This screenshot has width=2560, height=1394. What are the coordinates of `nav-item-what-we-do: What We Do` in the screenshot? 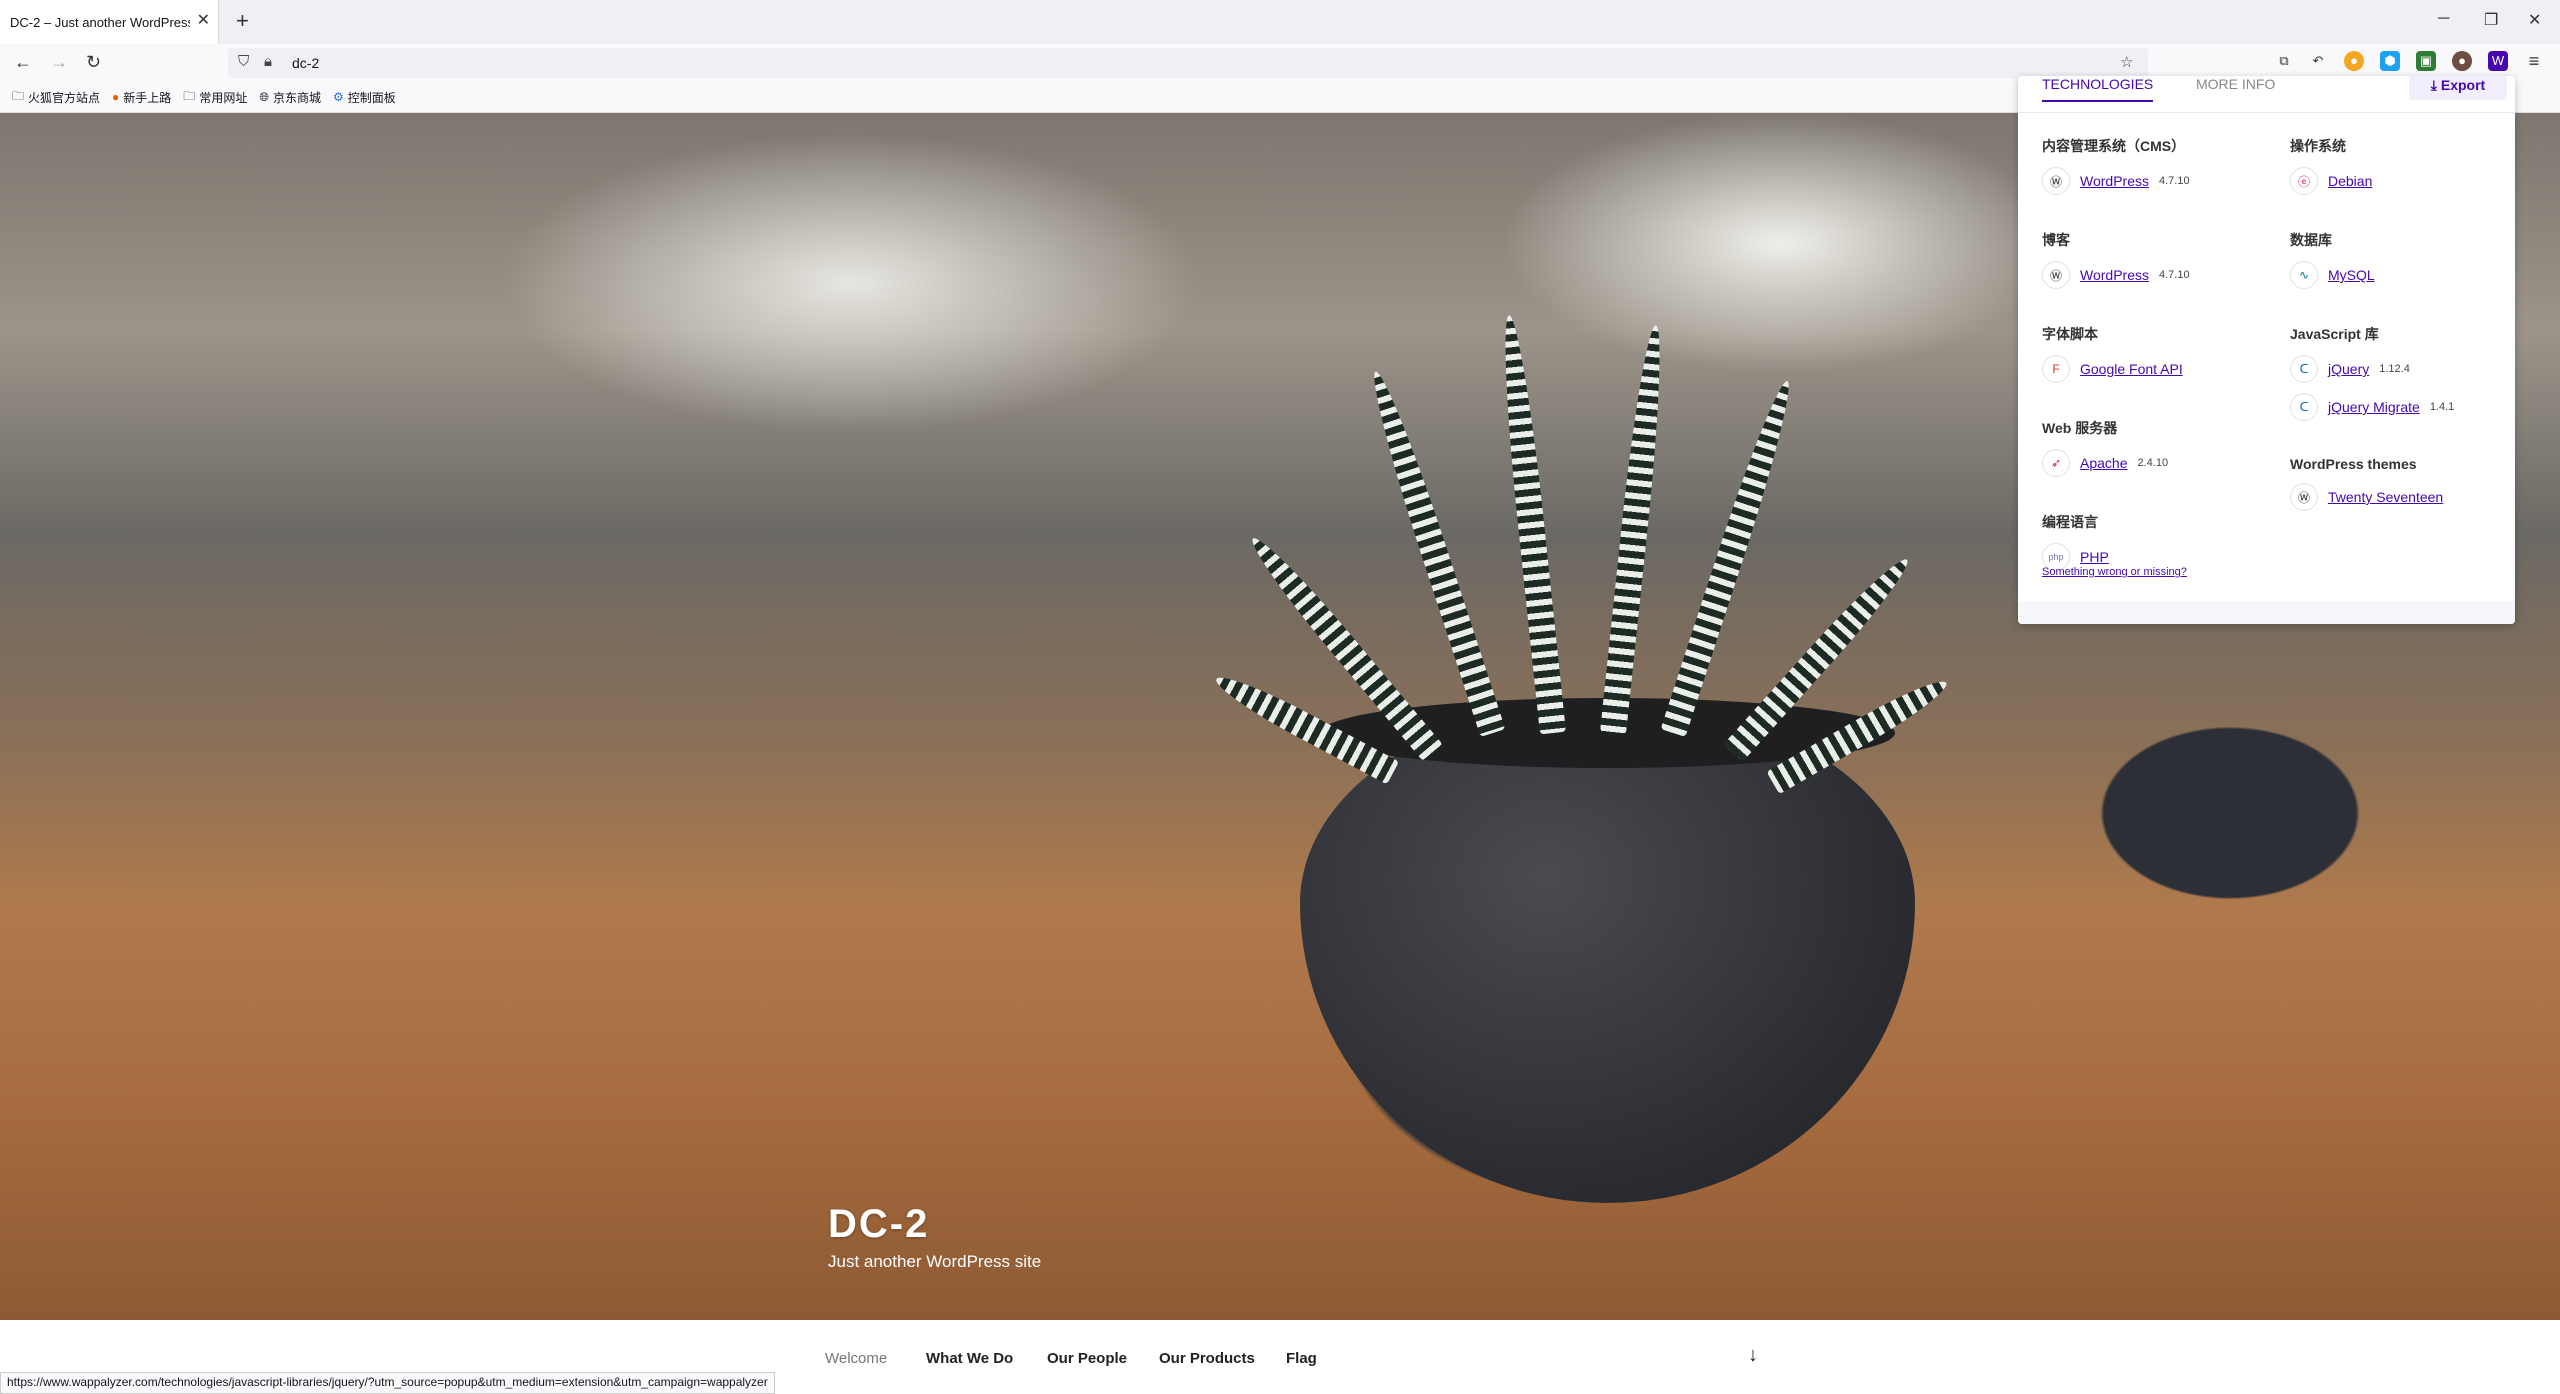 It's located at (969, 1358).